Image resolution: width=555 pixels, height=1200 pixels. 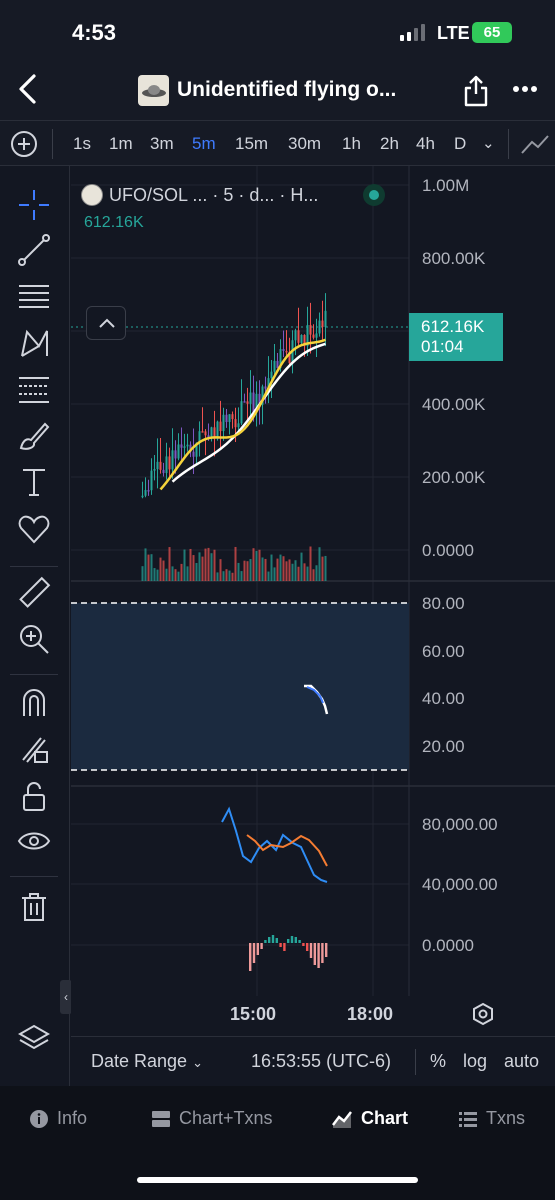 I want to click on layers-icon, so click(x=34, y=1039).